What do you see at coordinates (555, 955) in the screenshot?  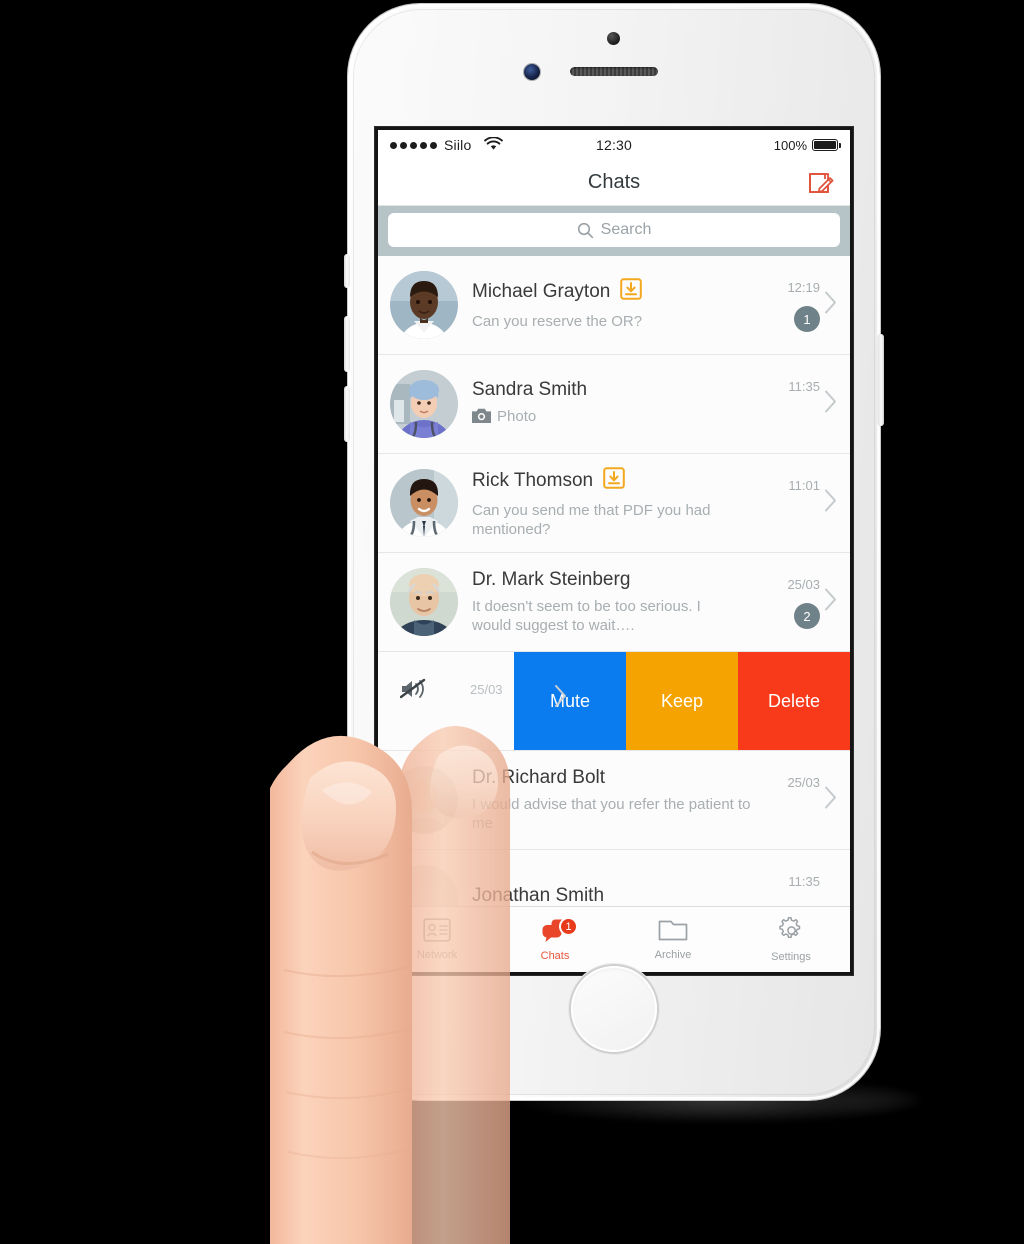 I see `tab-label: Chats` at bounding box center [555, 955].